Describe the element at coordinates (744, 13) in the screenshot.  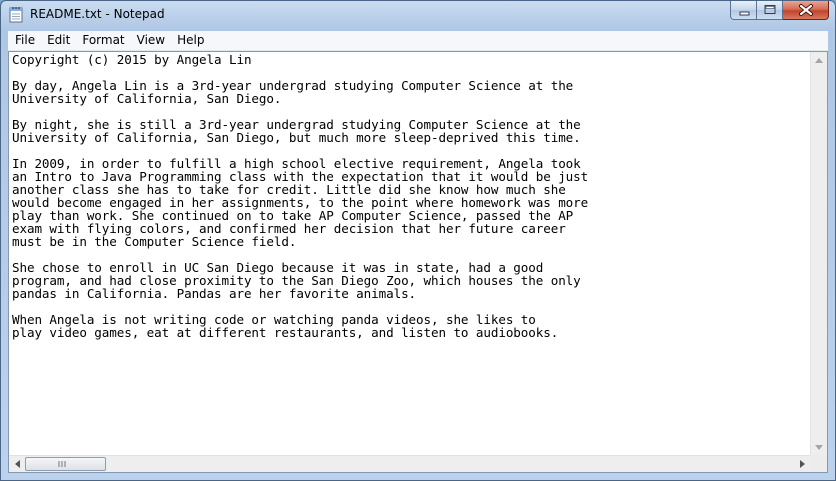
I see `minimize-icon` at that location.